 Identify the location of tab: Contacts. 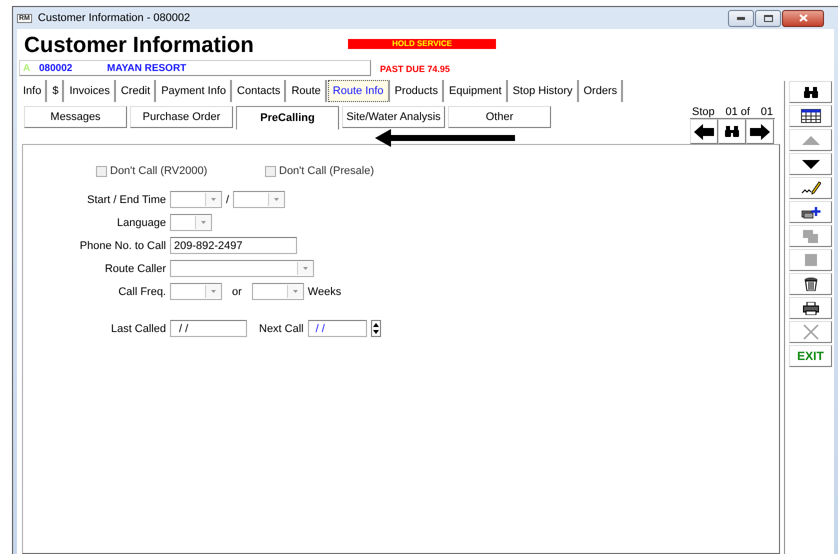
(259, 91).